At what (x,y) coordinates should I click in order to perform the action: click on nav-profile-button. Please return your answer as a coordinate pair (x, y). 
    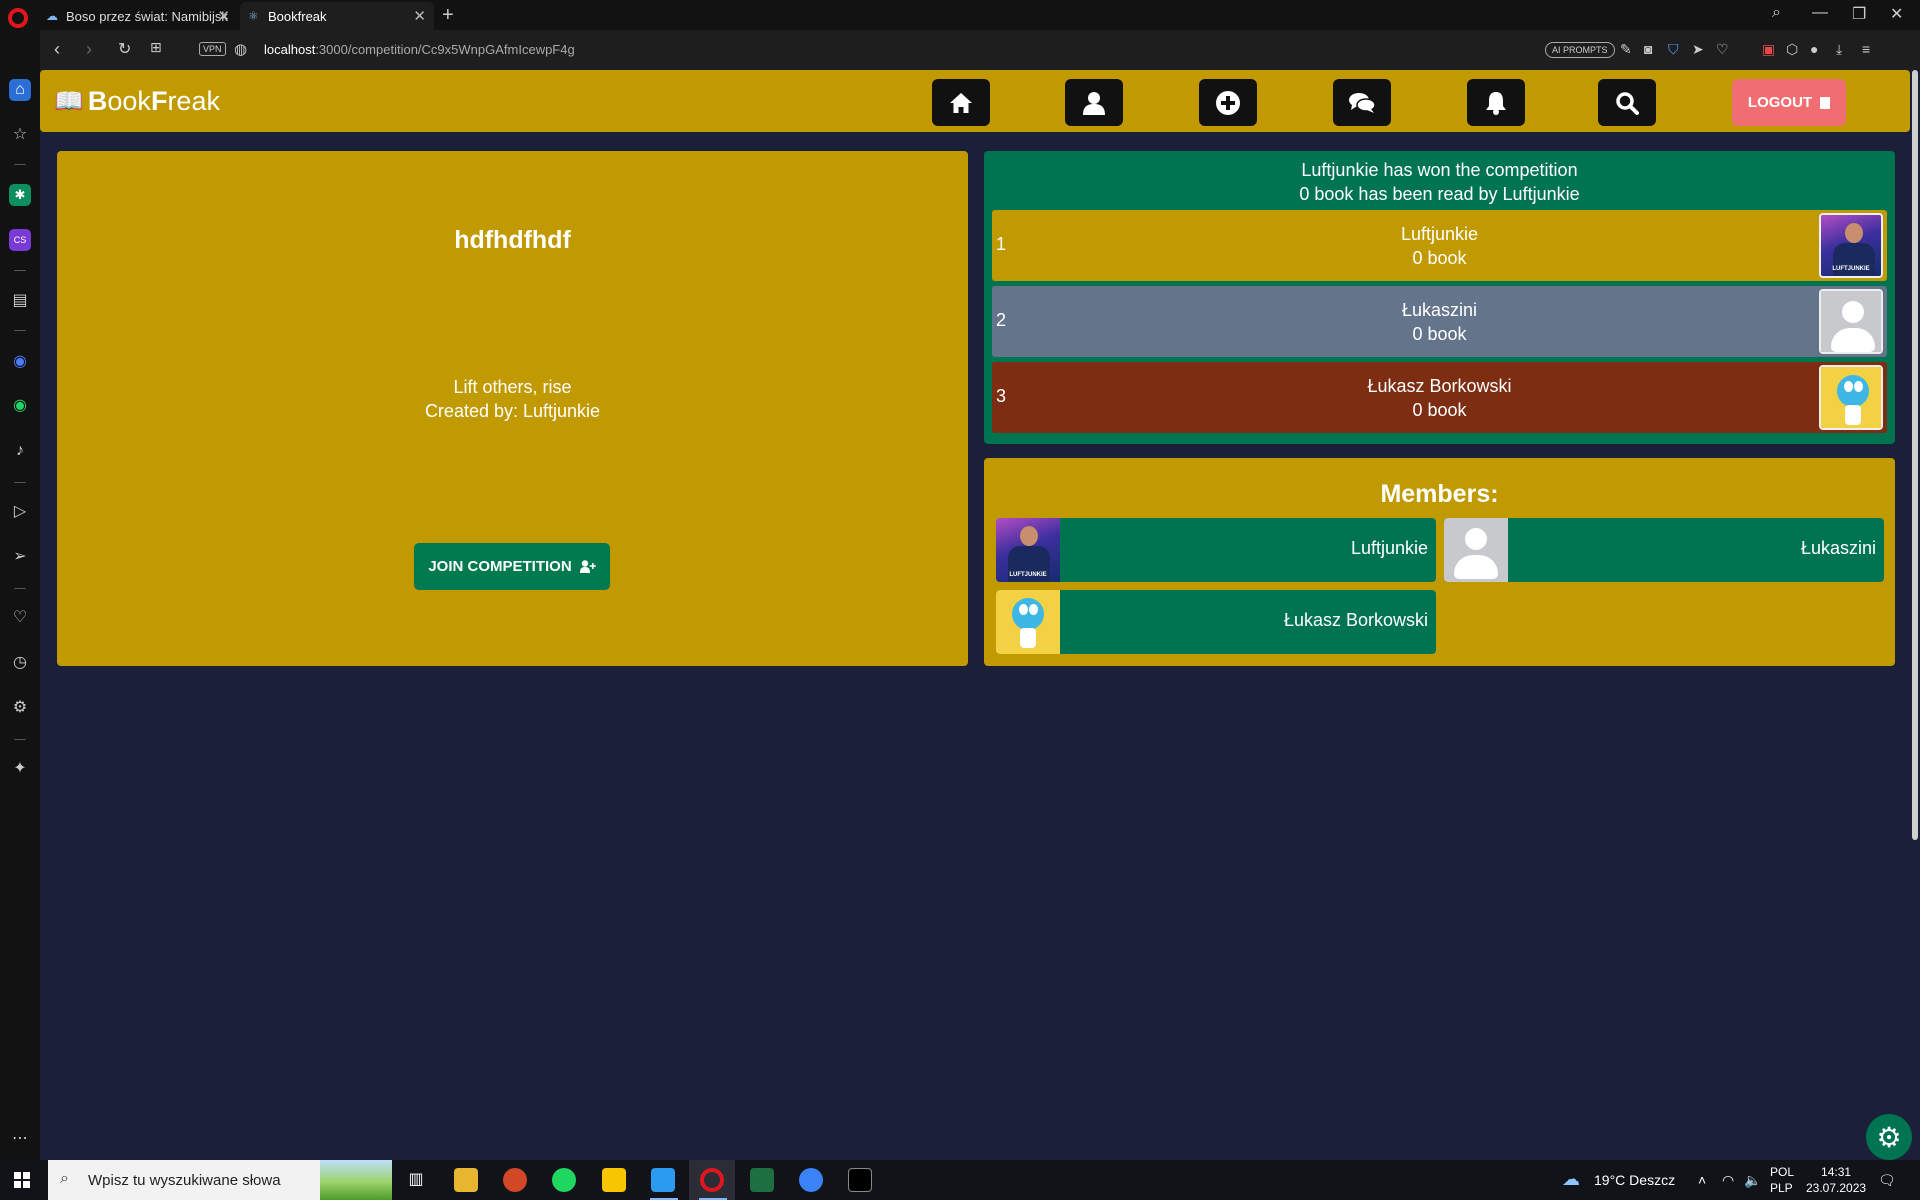
    Looking at the image, I should click on (1094, 102).